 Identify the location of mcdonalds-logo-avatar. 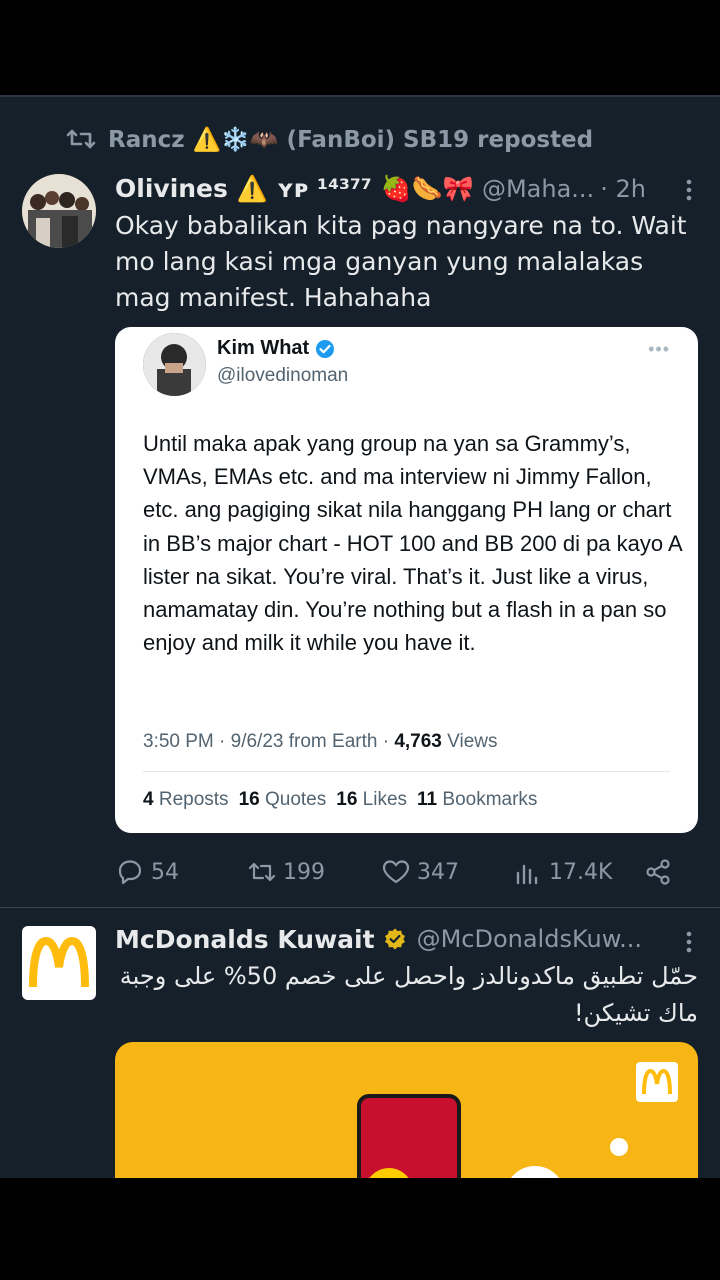
(59, 963).